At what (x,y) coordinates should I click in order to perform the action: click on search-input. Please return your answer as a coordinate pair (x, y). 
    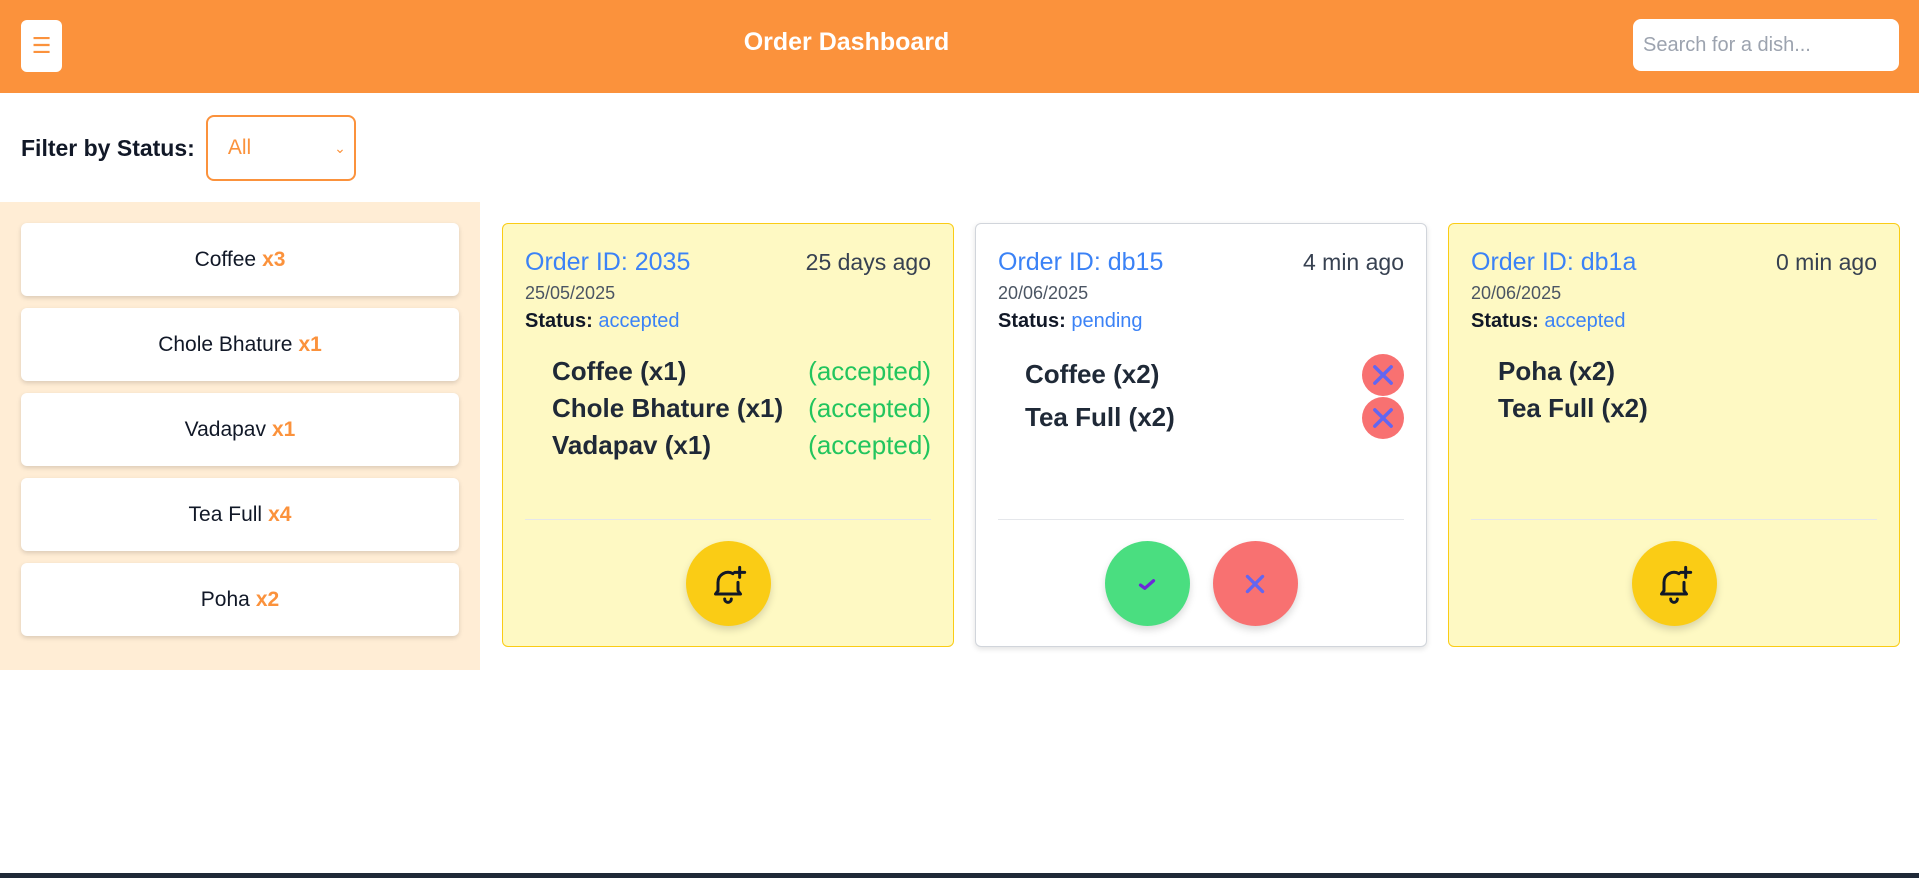
    Looking at the image, I should click on (1766, 45).